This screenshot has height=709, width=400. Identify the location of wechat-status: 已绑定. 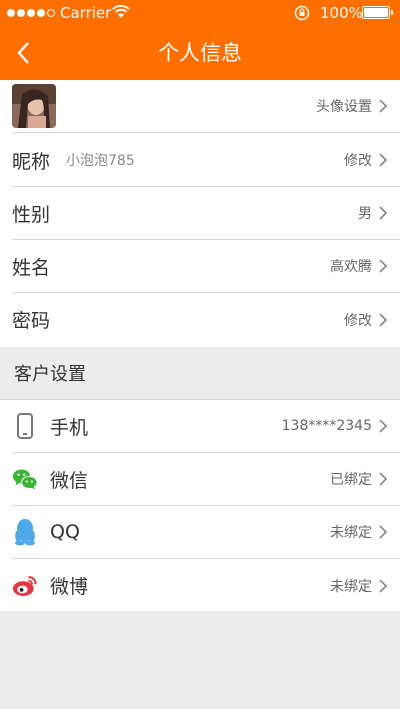
(351, 480).